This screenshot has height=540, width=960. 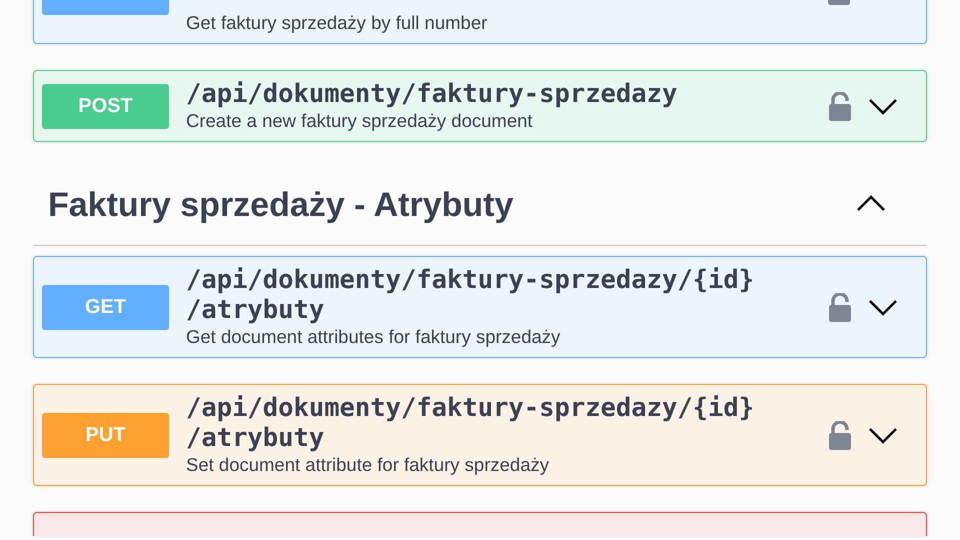 What do you see at coordinates (432, 94) in the screenshot?
I see `endpoint-path: /api/dokumenty/faktury-sprzedazy` at bounding box center [432, 94].